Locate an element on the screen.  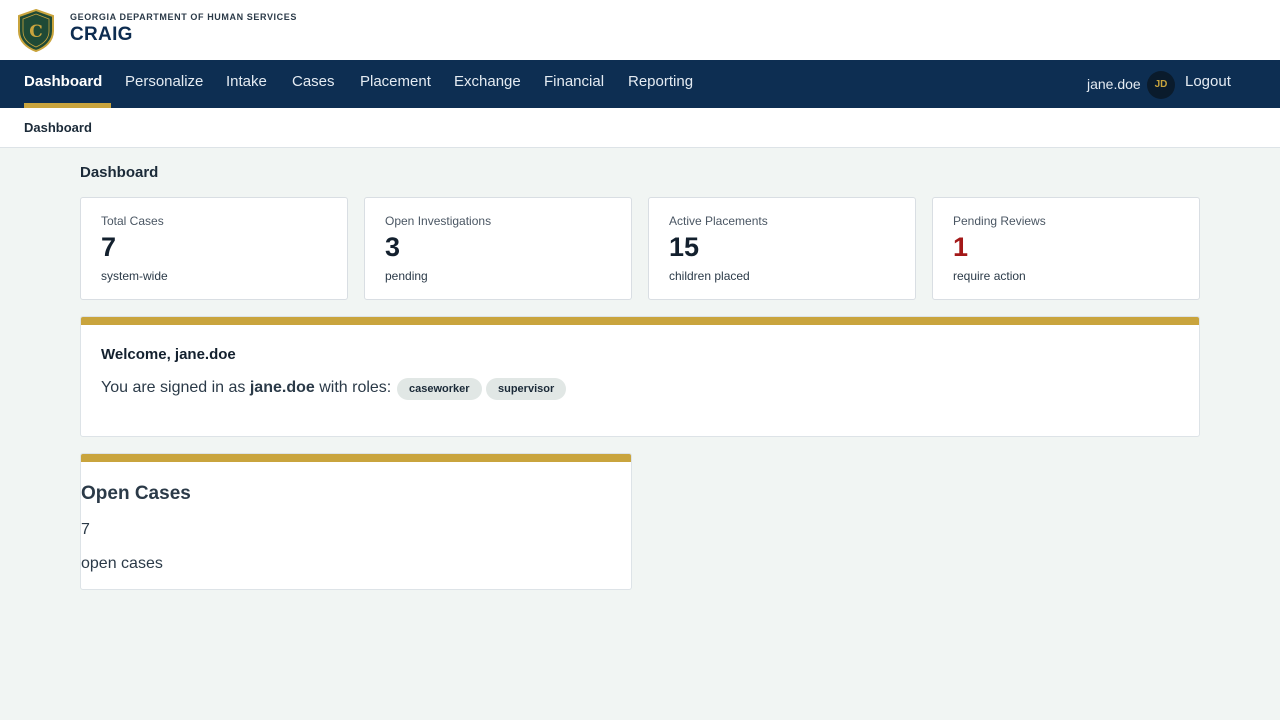
open-cases-card: Open Cases 7 open cases is located at coordinates (356, 521).